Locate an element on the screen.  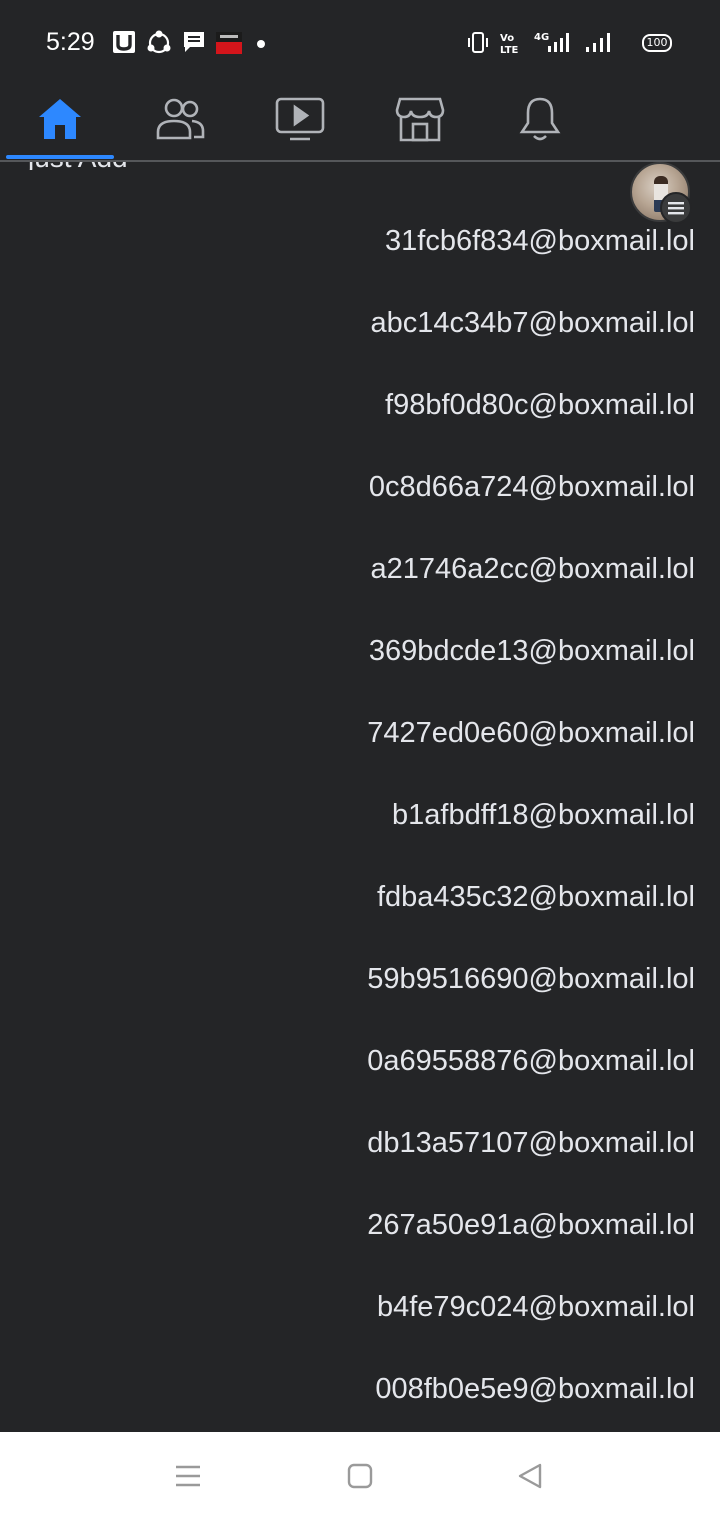
email-item: f98bf0d80c@boxmail.lol is located at coordinates (540, 405).